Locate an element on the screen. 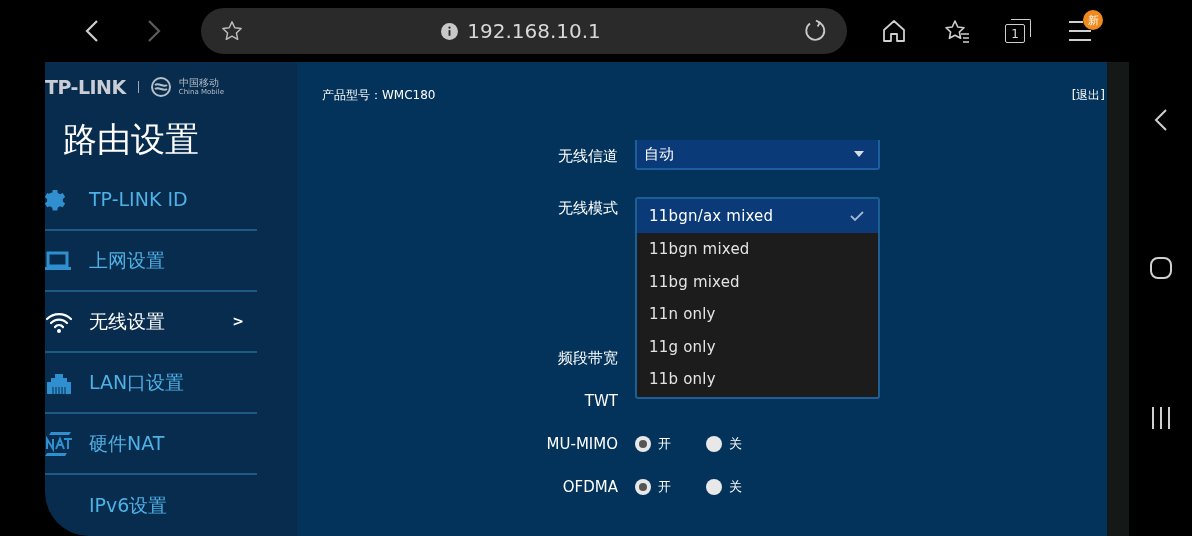  dropdown-option: 11g only is located at coordinates (757, 347).